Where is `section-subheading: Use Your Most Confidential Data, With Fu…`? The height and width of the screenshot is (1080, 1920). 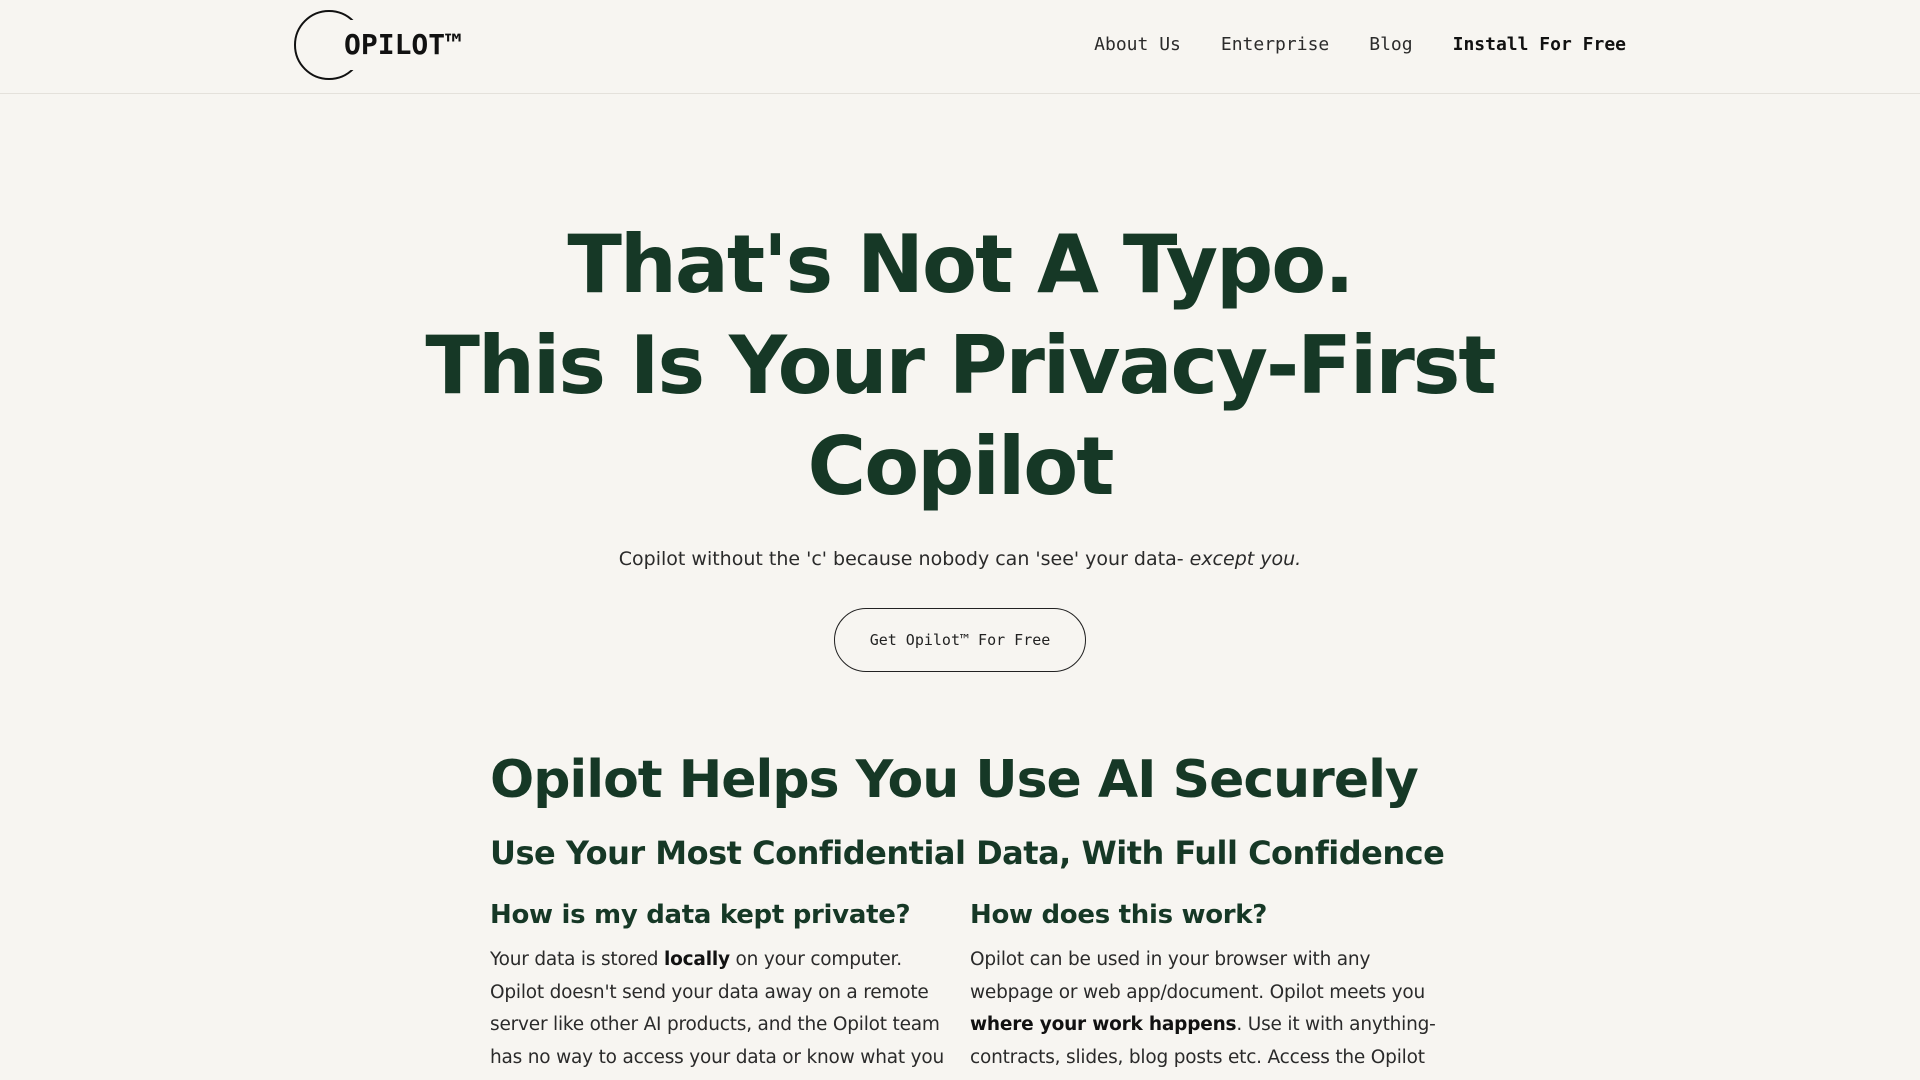 section-subheading: Use Your Most Confidential Data, With Fu… is located at coordinates (967, 853).